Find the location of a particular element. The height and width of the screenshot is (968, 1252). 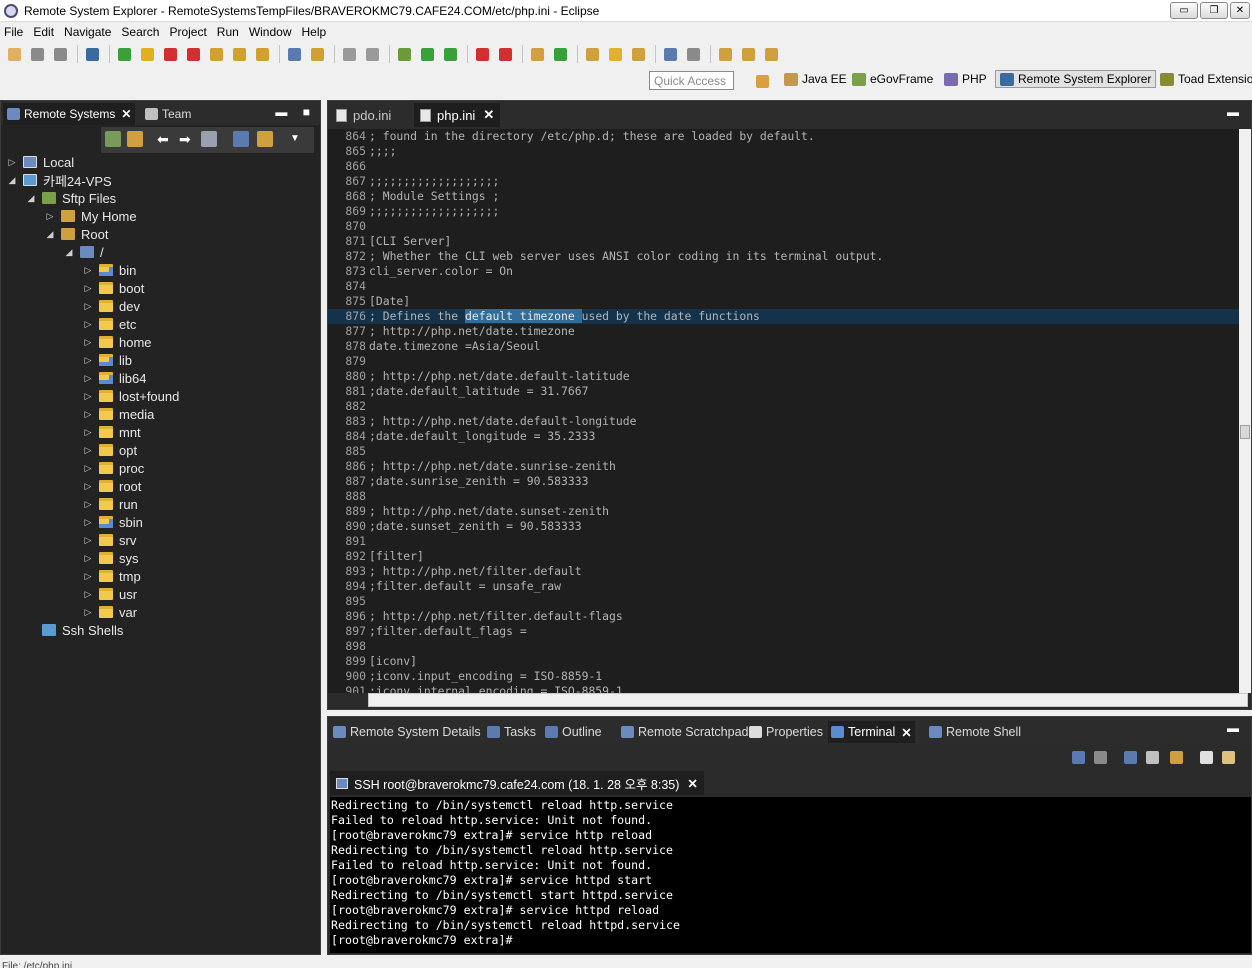

tree-item-my-home: ▷ My Home is located at coordinates (160, 216).